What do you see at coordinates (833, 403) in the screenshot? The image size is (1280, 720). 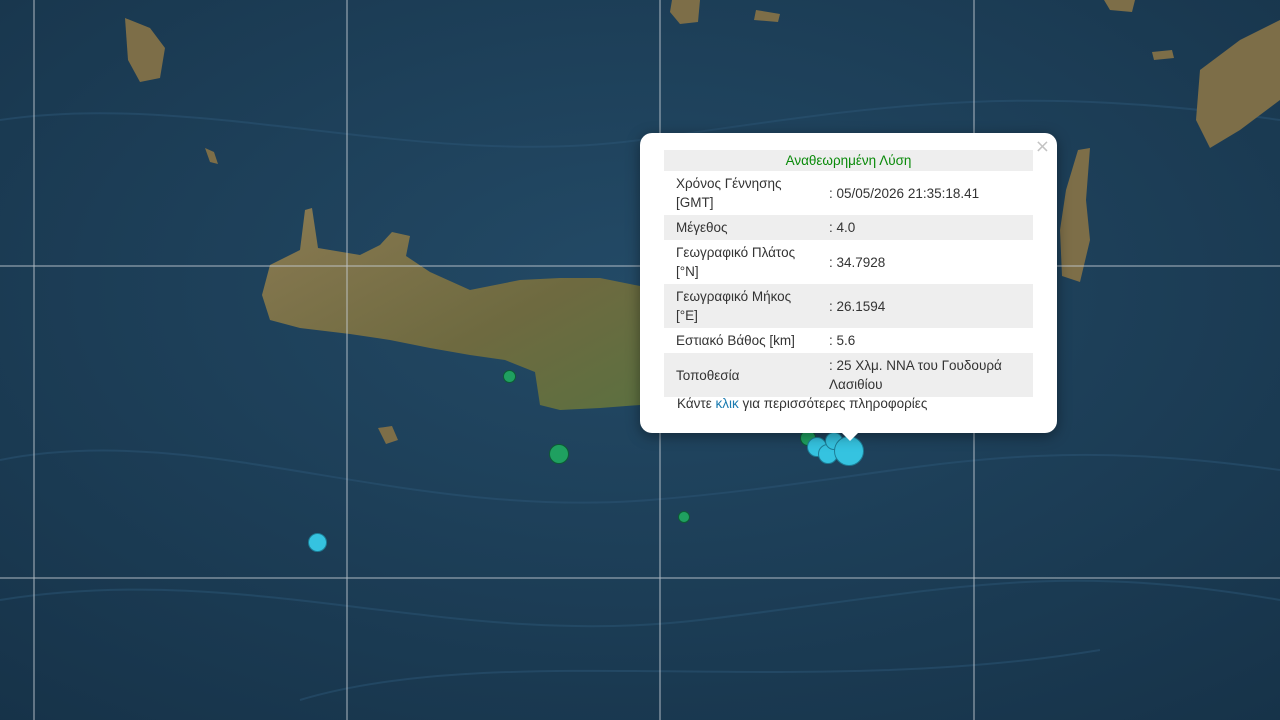 I see `more-info-suffix: για περισσότερες πληροφορίες` at bounding box center [833, 403].